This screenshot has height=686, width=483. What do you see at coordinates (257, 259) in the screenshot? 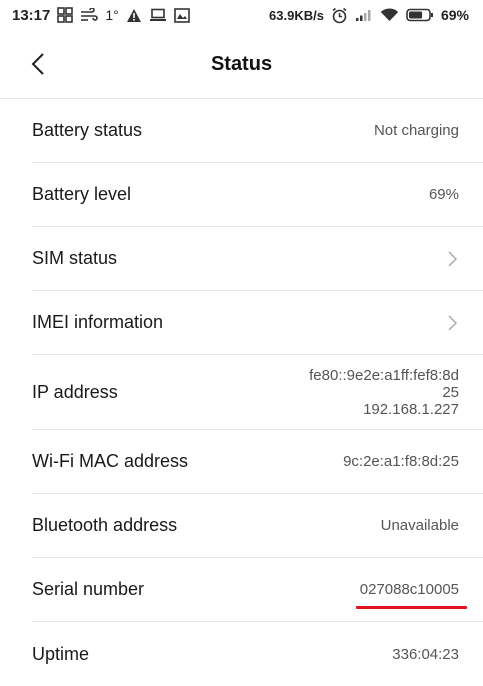
I see `row-sim-status: SIM status` at bounding box center [257, 259].